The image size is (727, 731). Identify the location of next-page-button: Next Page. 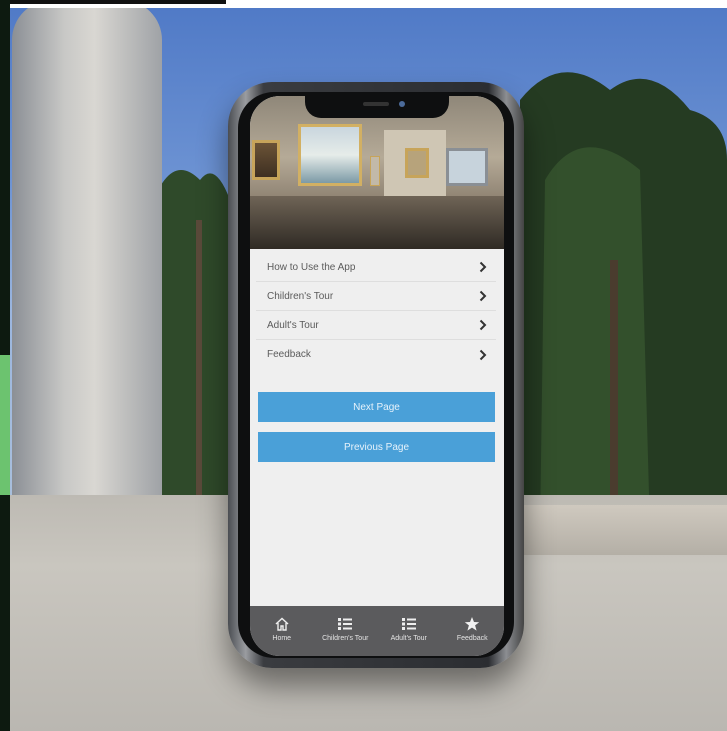
(376, 407).